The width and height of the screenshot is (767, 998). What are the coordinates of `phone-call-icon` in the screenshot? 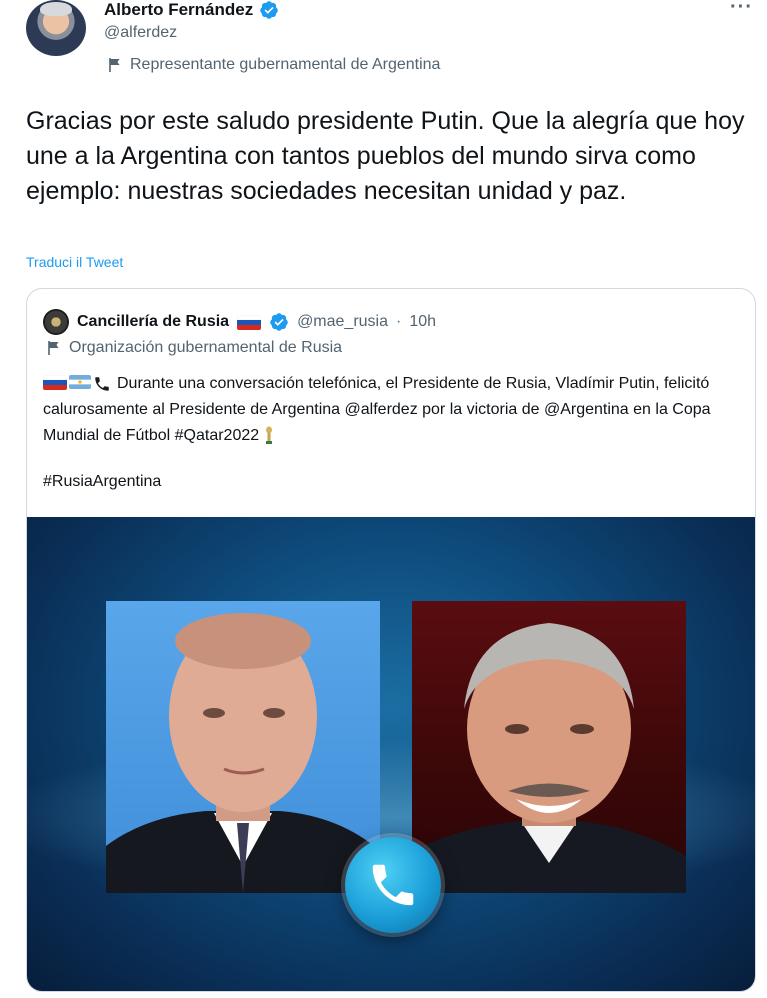 It's located at (393, 885).